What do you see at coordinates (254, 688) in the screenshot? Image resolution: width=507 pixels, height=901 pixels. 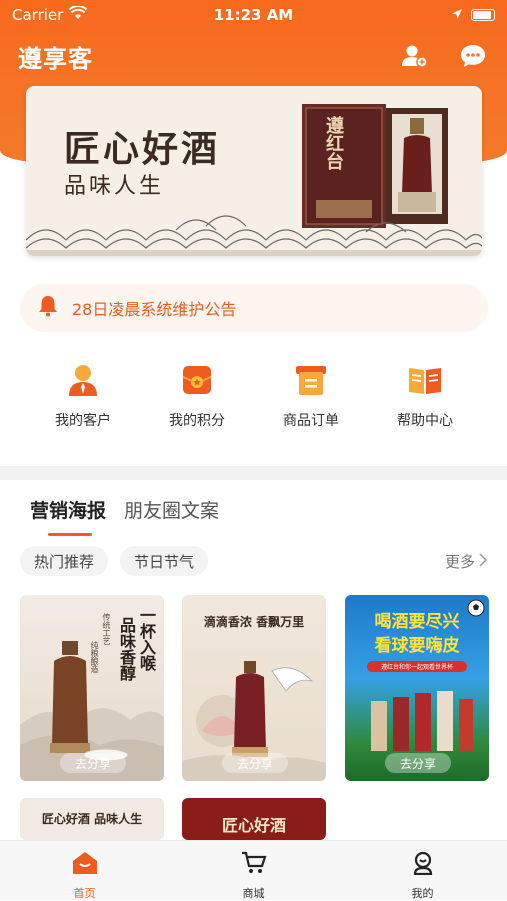 I see `poster-card: 滴滴香浓 香飘万里 去分享` at bounding box center [254, 688].